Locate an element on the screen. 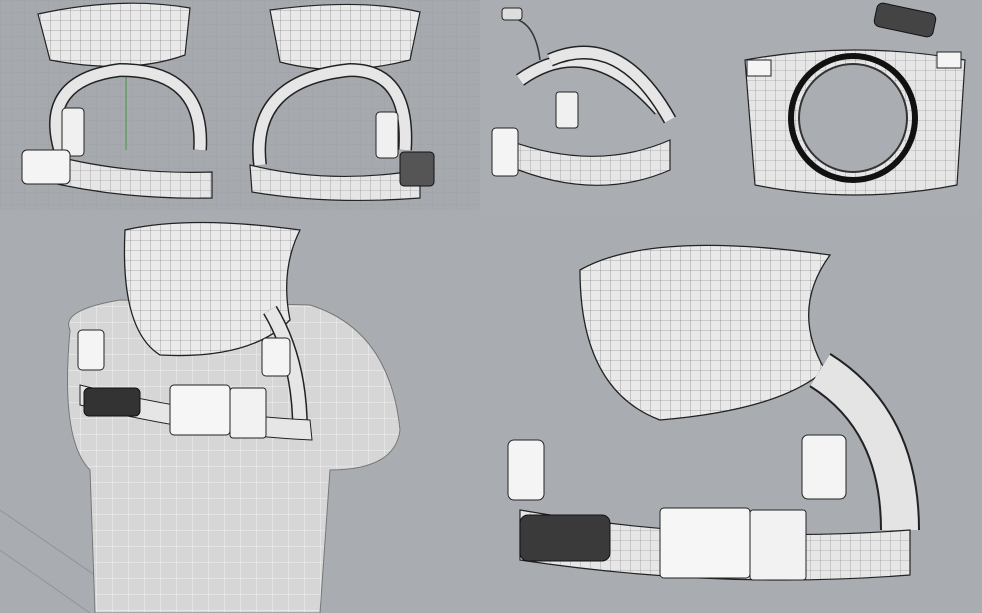  viewport-back is located at coordinates (360, 105).